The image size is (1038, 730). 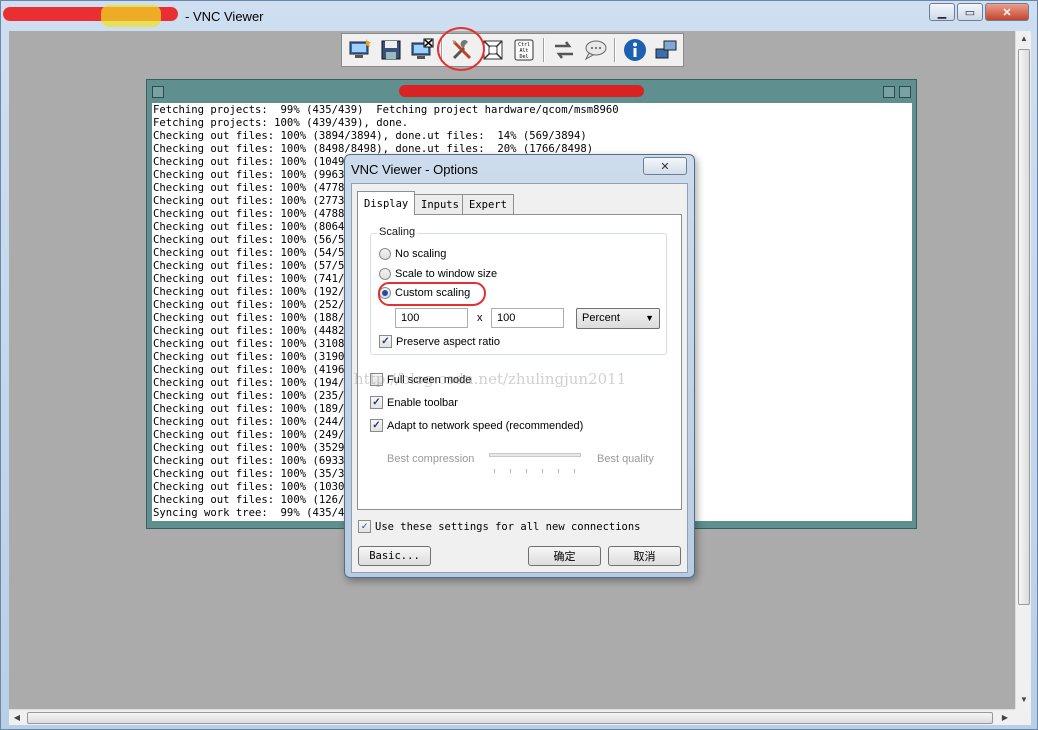 I want to click on ctrl-alt-del-button: Ctrl Alt Del, so click(x=524, y=50).